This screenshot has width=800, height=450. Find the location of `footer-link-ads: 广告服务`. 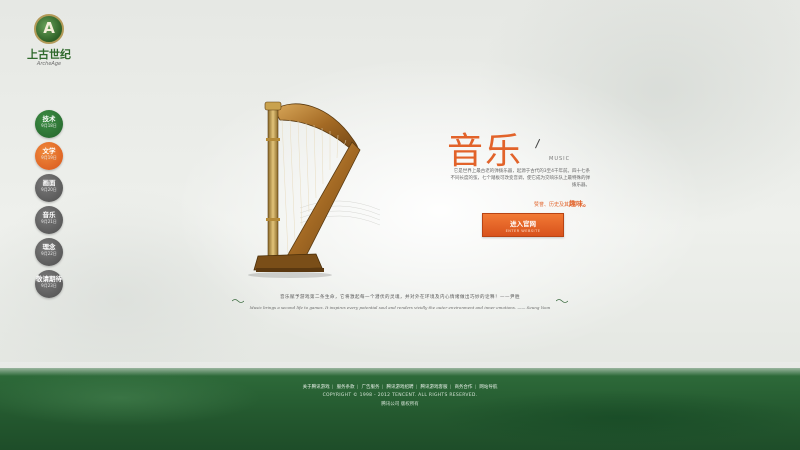

footer-link-ads: 广告服务 is located at coordinates (371, 387).